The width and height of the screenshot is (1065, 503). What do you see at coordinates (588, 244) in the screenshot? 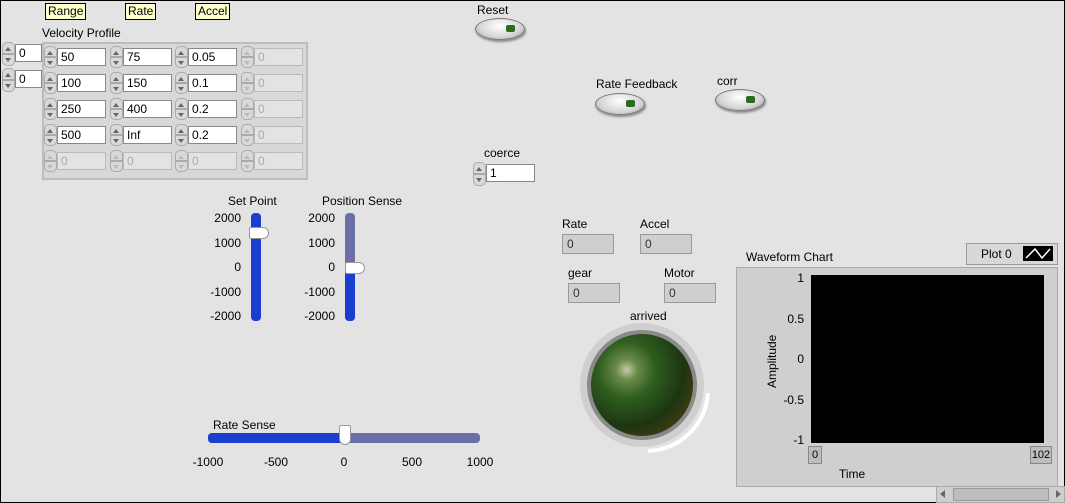
I see `rate-indicator: 0` at bounding box center [588, 244].